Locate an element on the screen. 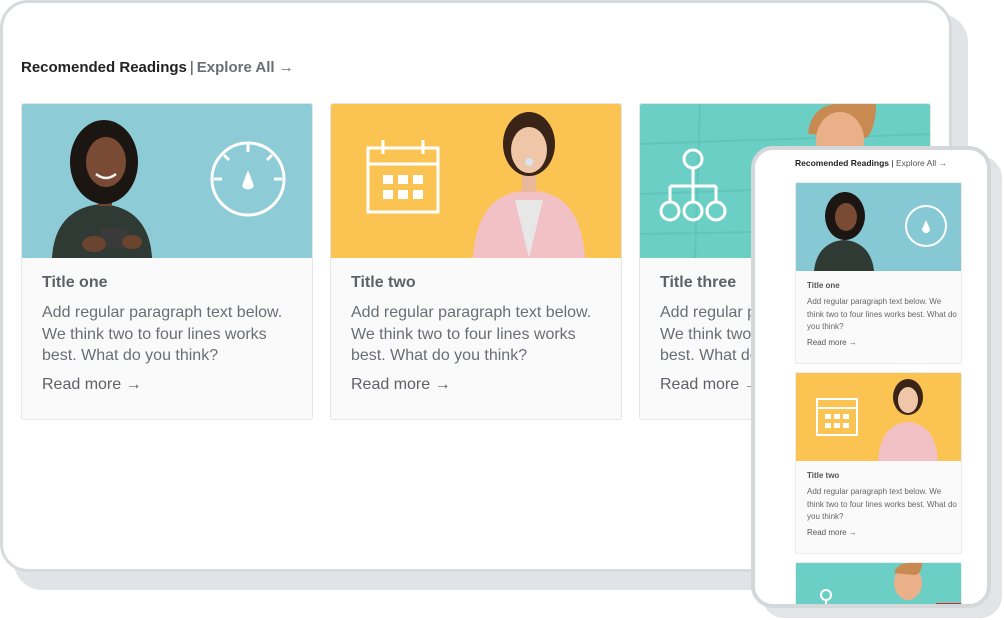 This screenshot has width=1004, height=620. mobile-card-title: Title two is located at coordinates (823, 475).